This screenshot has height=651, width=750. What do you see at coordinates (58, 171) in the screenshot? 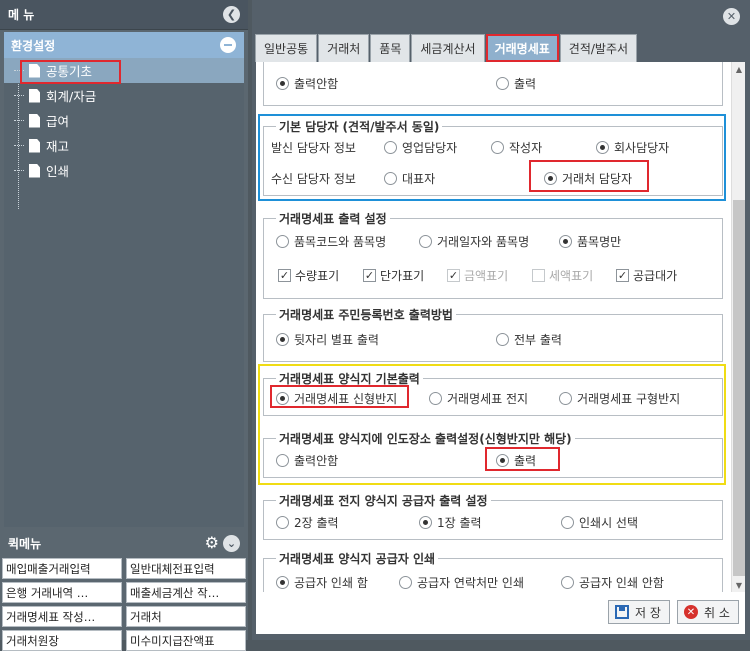
I see `tree-item-label: 인쇄` at bounding box center [58, 171].